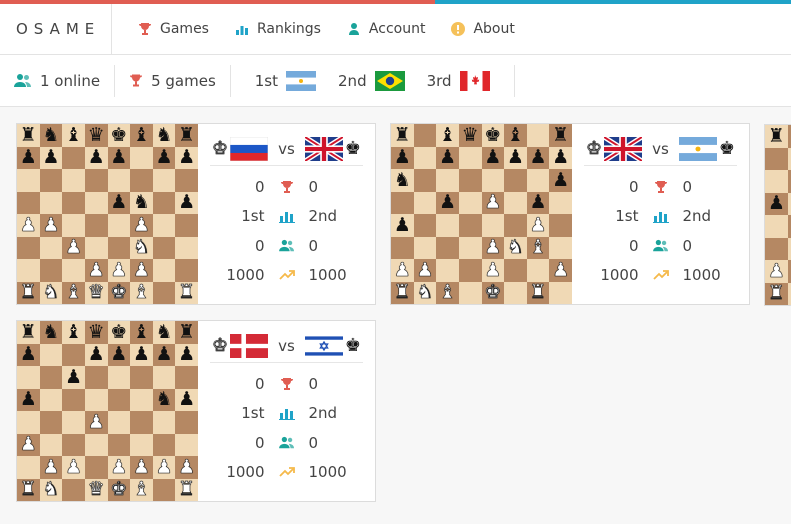  Describe the element at coordinates (492, 135) in the screenshot. I see `black-king-icon: ♚` at that location.